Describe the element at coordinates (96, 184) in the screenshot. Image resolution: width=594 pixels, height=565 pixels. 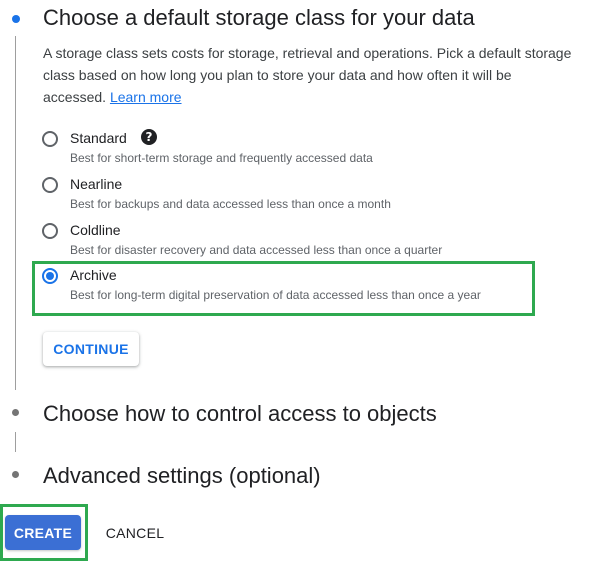
I see `option-label: Nearline` at that location.